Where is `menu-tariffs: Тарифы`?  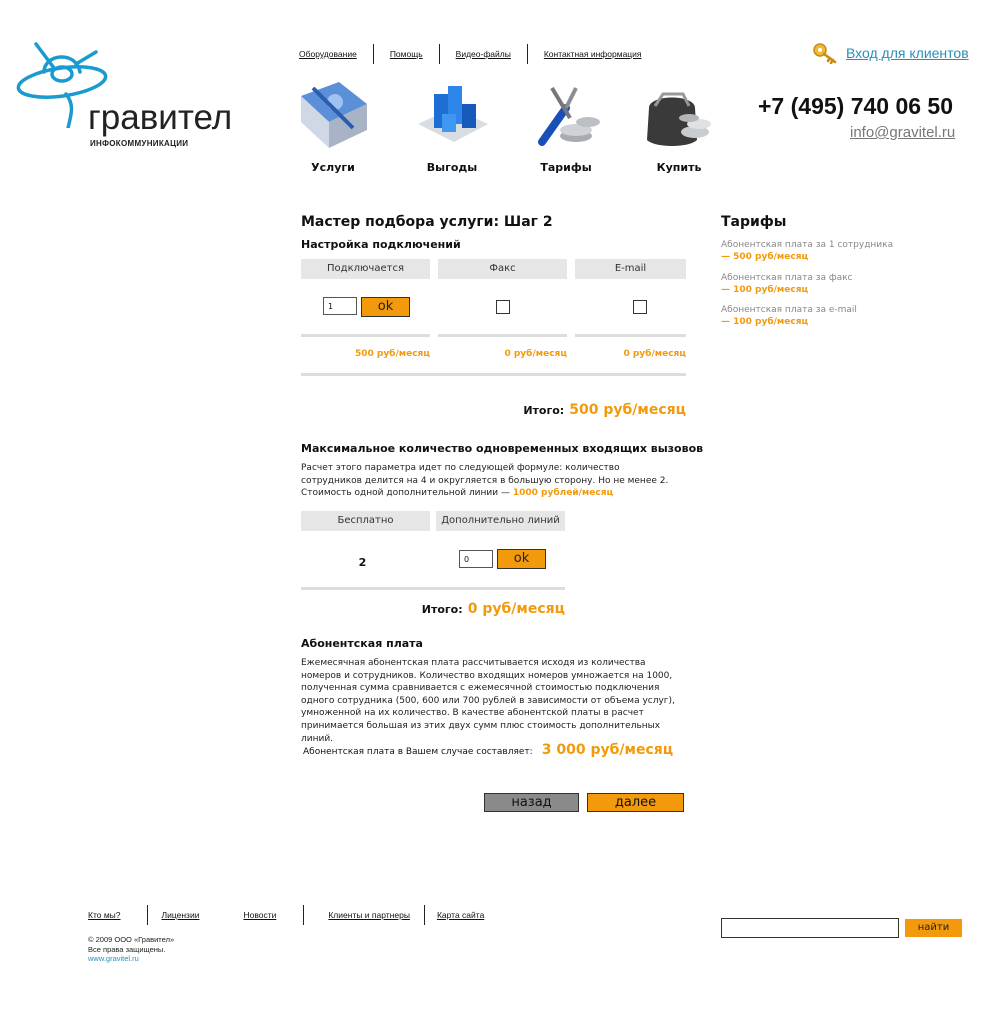
menu-tariffs: Тарифы is located at coordinates (566, 126).